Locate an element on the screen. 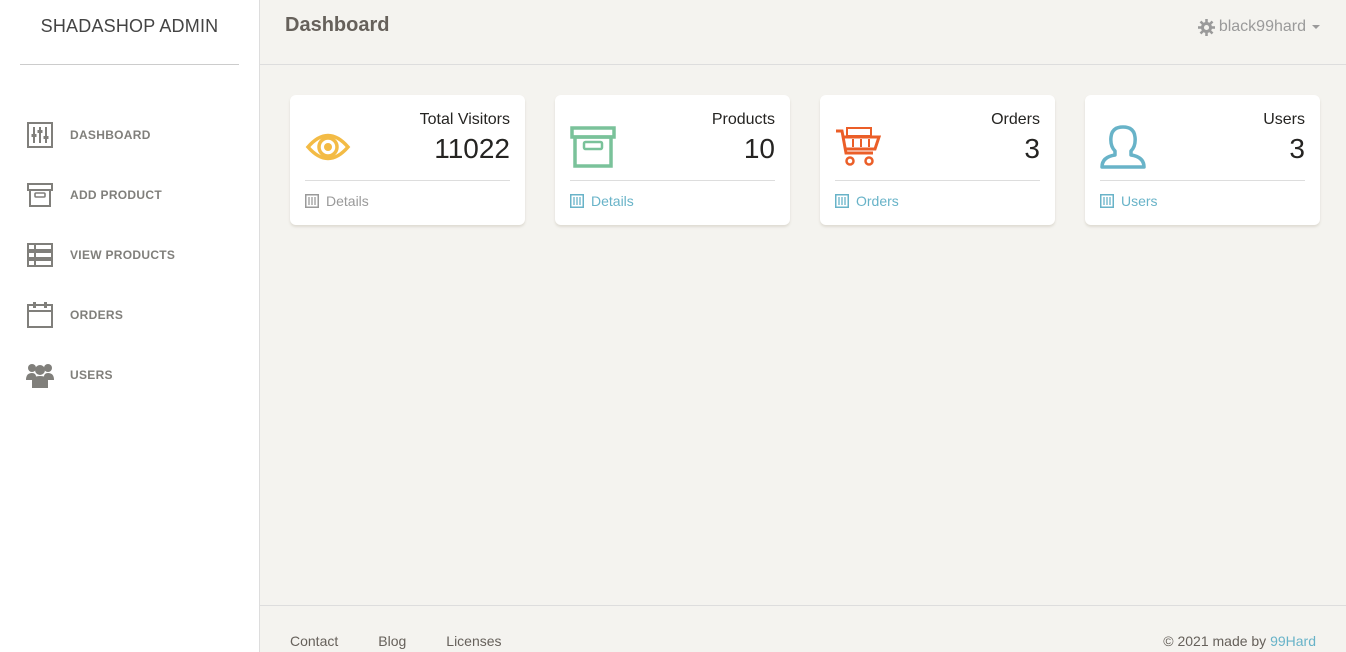  user-icon is located at coordinates (1130, 147).